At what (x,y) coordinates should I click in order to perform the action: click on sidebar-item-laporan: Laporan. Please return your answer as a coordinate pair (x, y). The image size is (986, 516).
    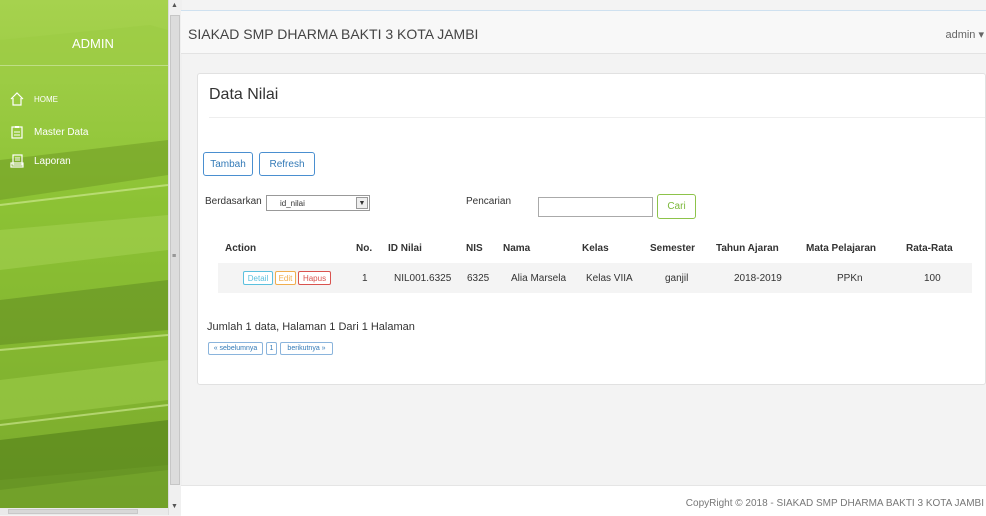
    Looking at the image, I should click on (40, 161).